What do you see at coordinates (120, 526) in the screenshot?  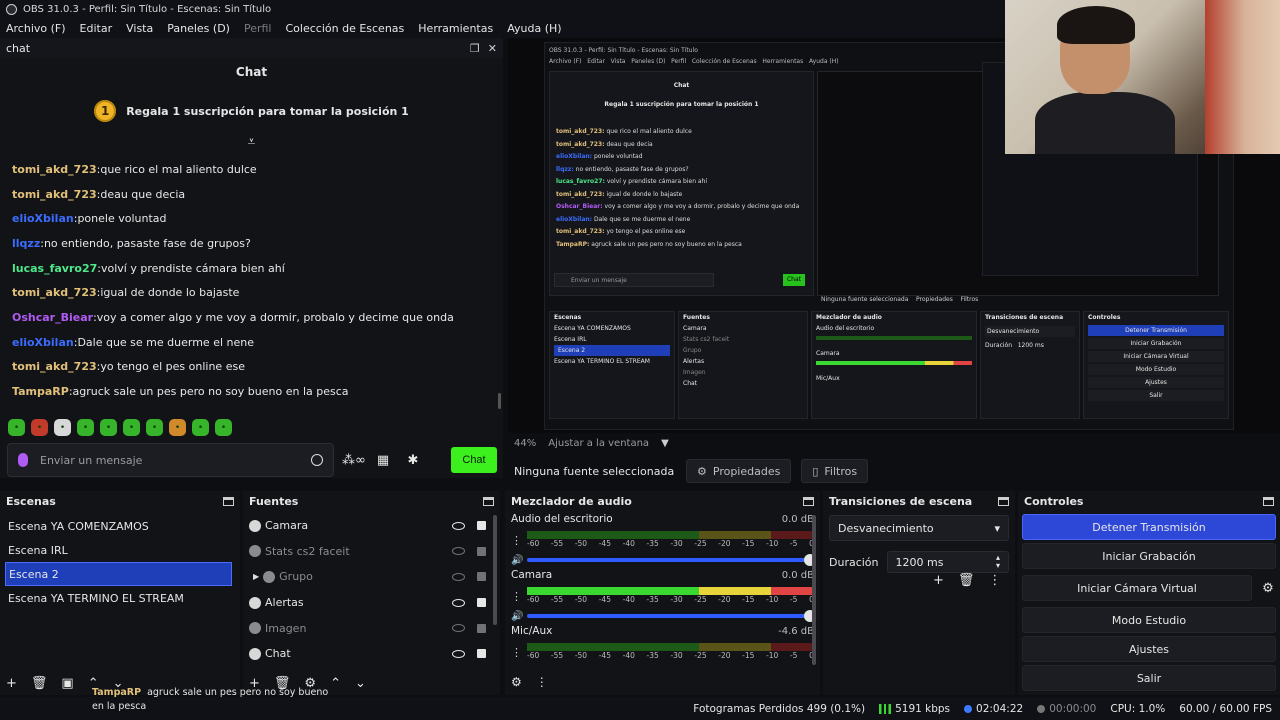 I see `scene-item: Escena YA COMENZAMOS` at bounding box center [120, 526].